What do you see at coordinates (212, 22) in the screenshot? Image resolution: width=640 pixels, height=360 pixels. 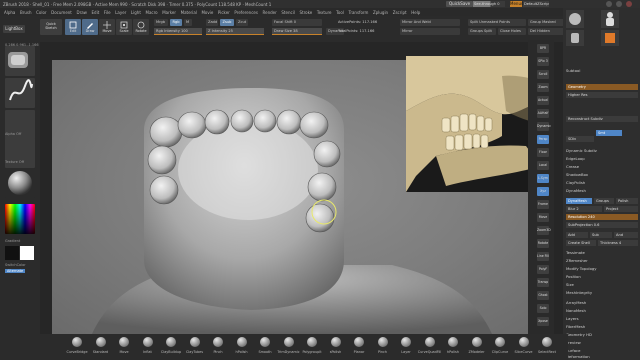 I see `zadd-button: Zadd` at bounding box center [212, 22].